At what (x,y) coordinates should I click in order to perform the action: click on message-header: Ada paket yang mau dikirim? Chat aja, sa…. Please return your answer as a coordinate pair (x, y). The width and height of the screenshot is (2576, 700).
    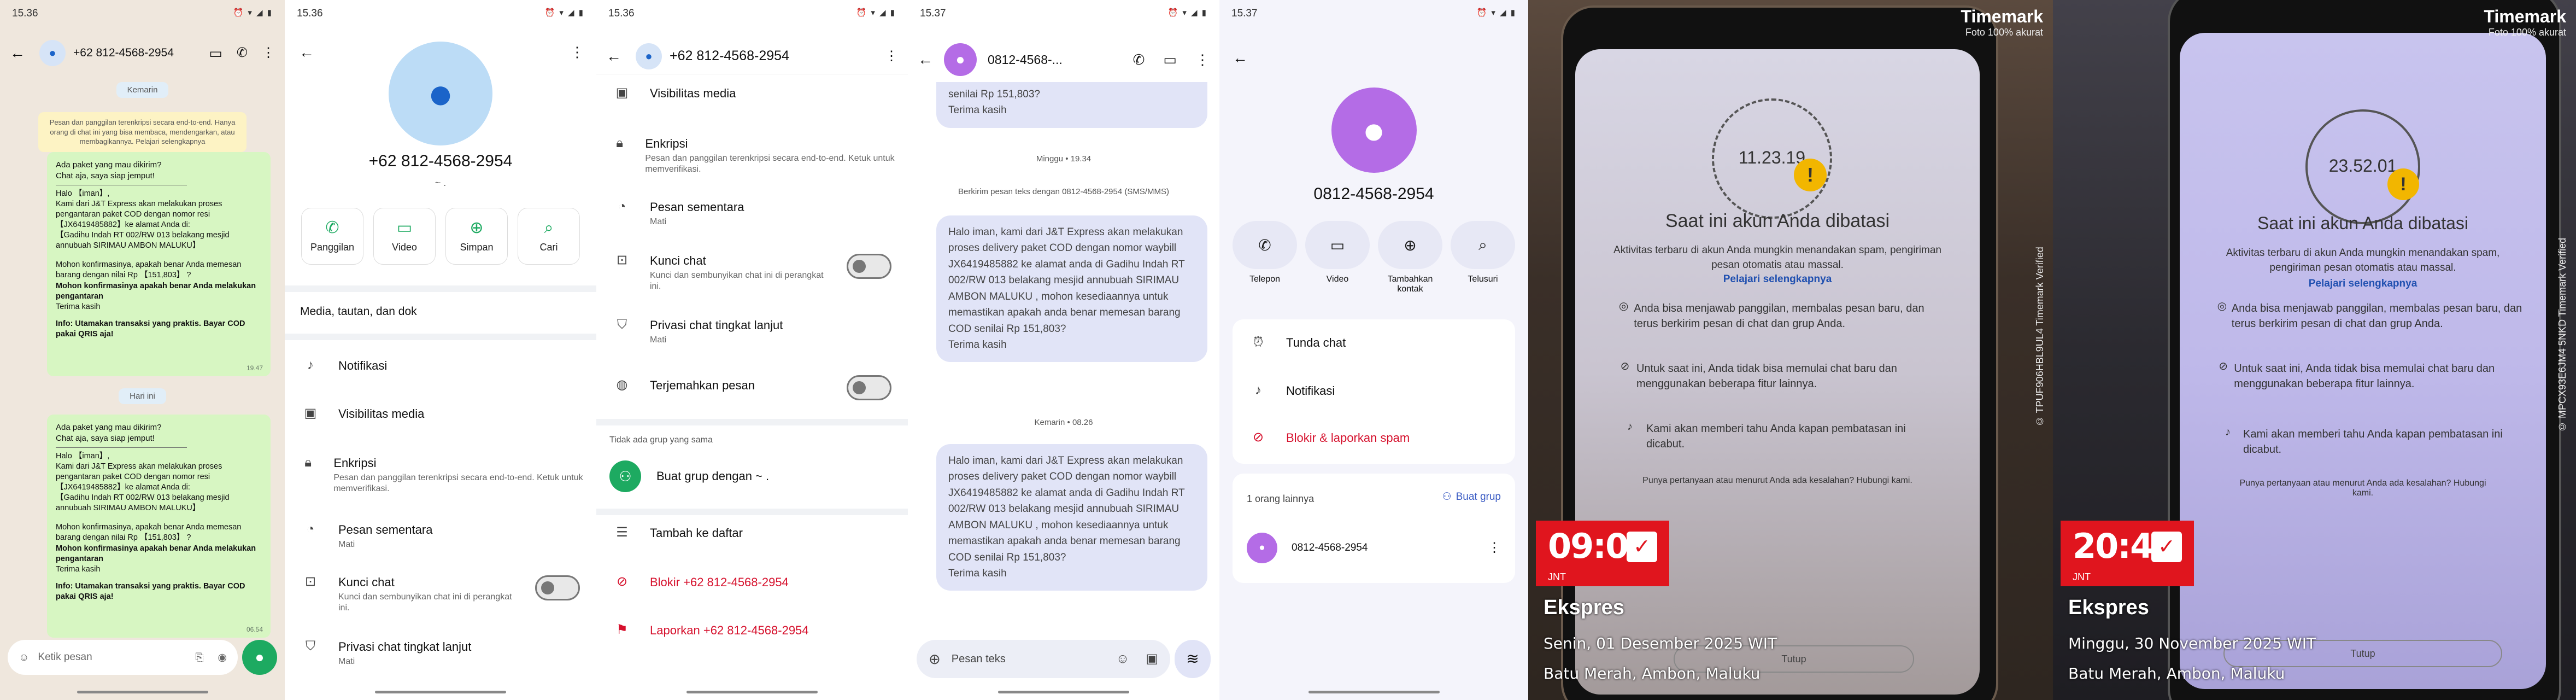
    Looking at the image, I should click on (109, 433).